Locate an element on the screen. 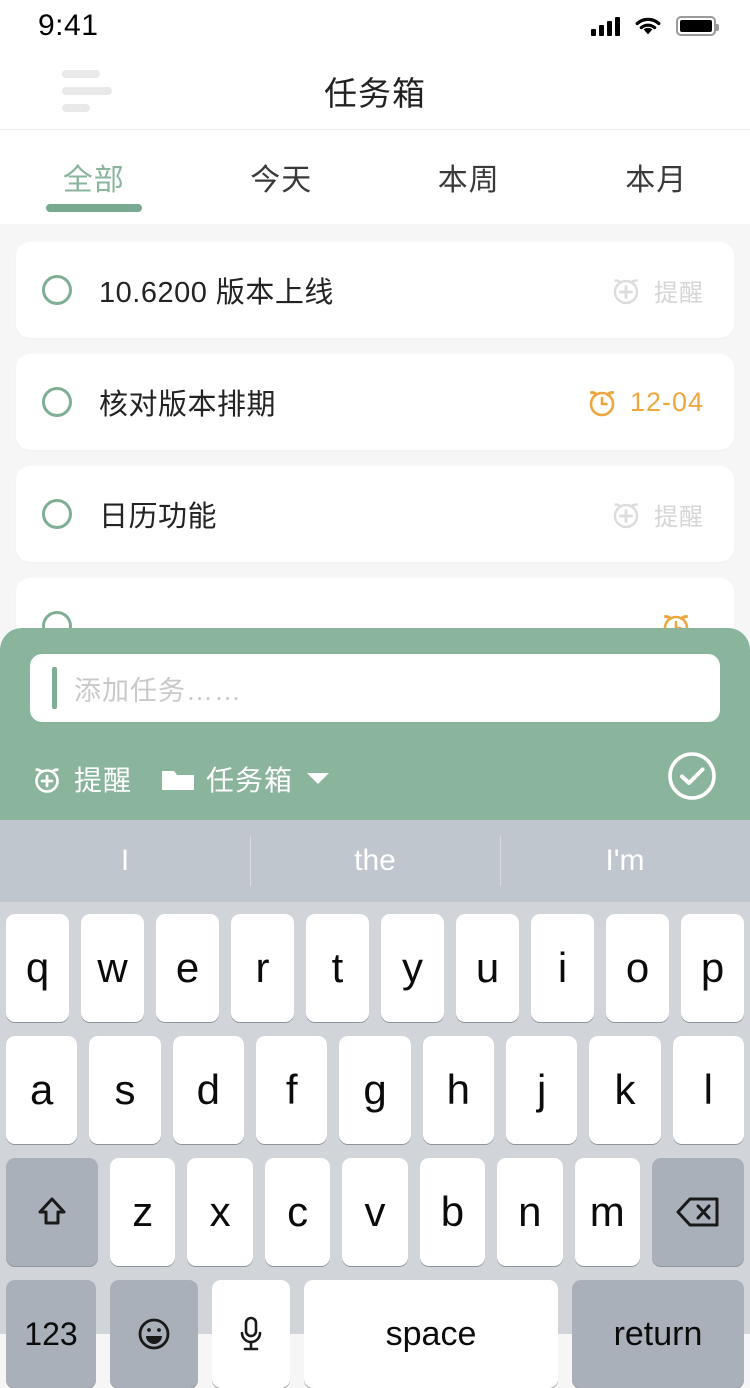 The height and width of the screenshot is (1388, 750). alarm-clock-icon is located at coordinates (602, 402).